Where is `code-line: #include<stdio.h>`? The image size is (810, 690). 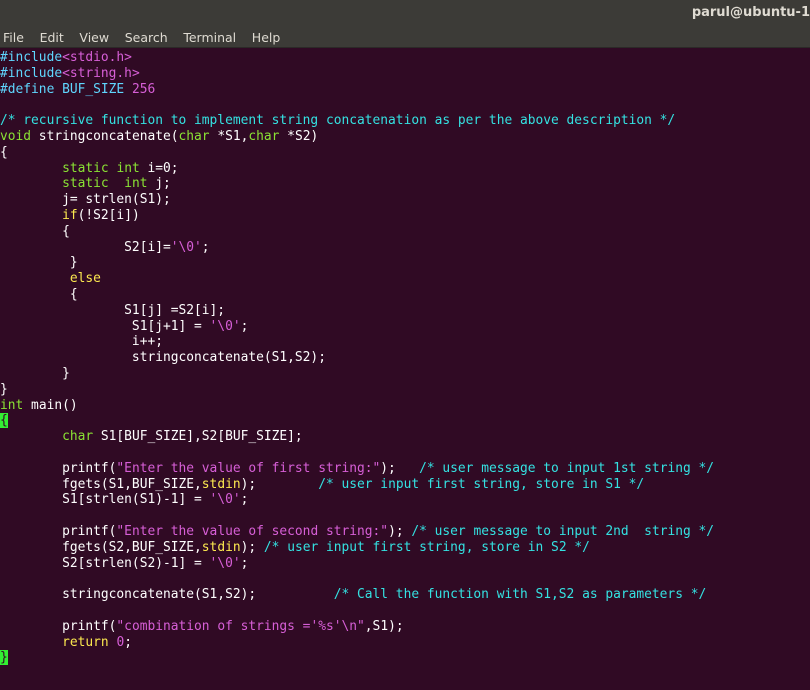
code-line: #include<stdio.h> is located at coordinates (66, 58).